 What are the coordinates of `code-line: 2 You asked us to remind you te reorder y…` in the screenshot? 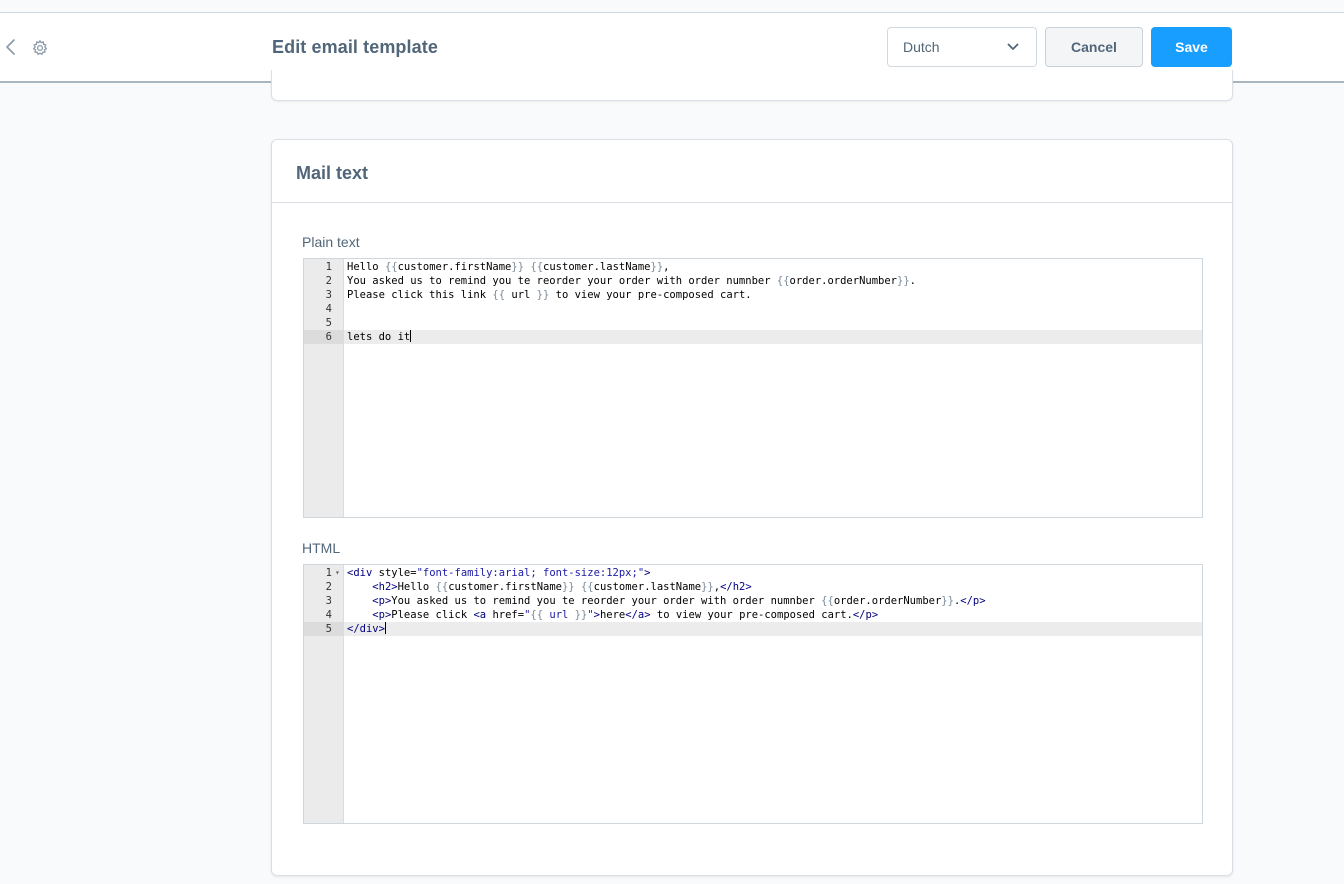 It's located at (753, 281).